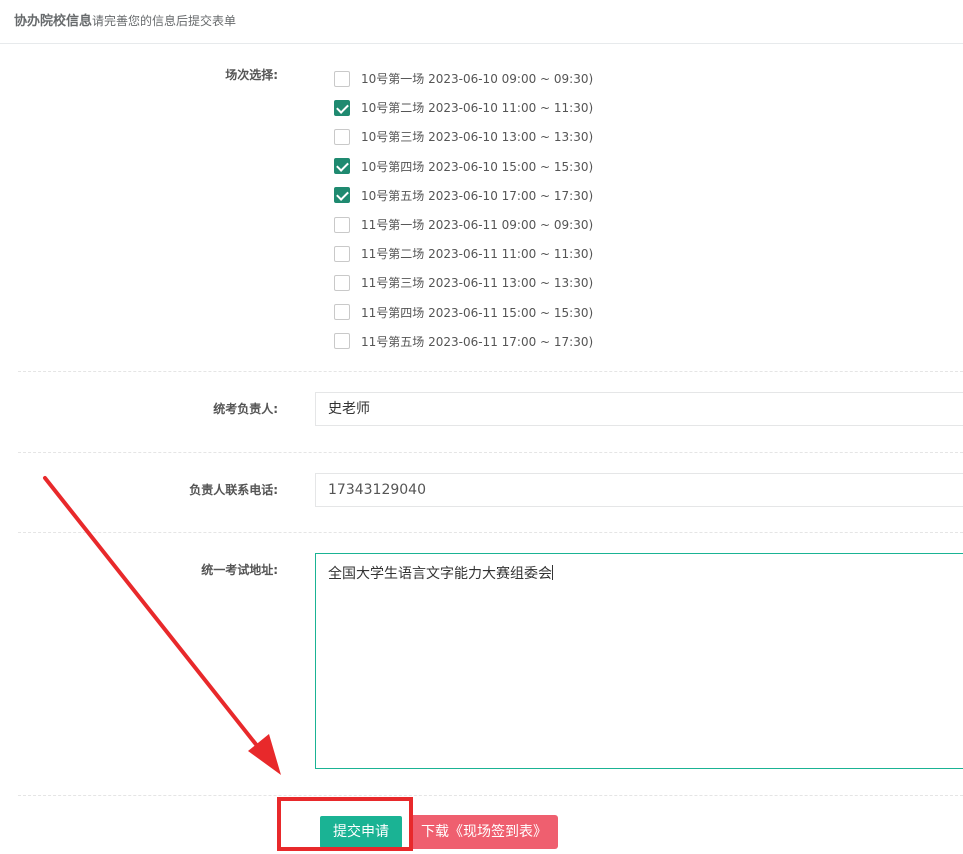  I want to click on session-option: 10号第五场 2023-06-10 17:00 ~ 17:30), so click(463, 195).